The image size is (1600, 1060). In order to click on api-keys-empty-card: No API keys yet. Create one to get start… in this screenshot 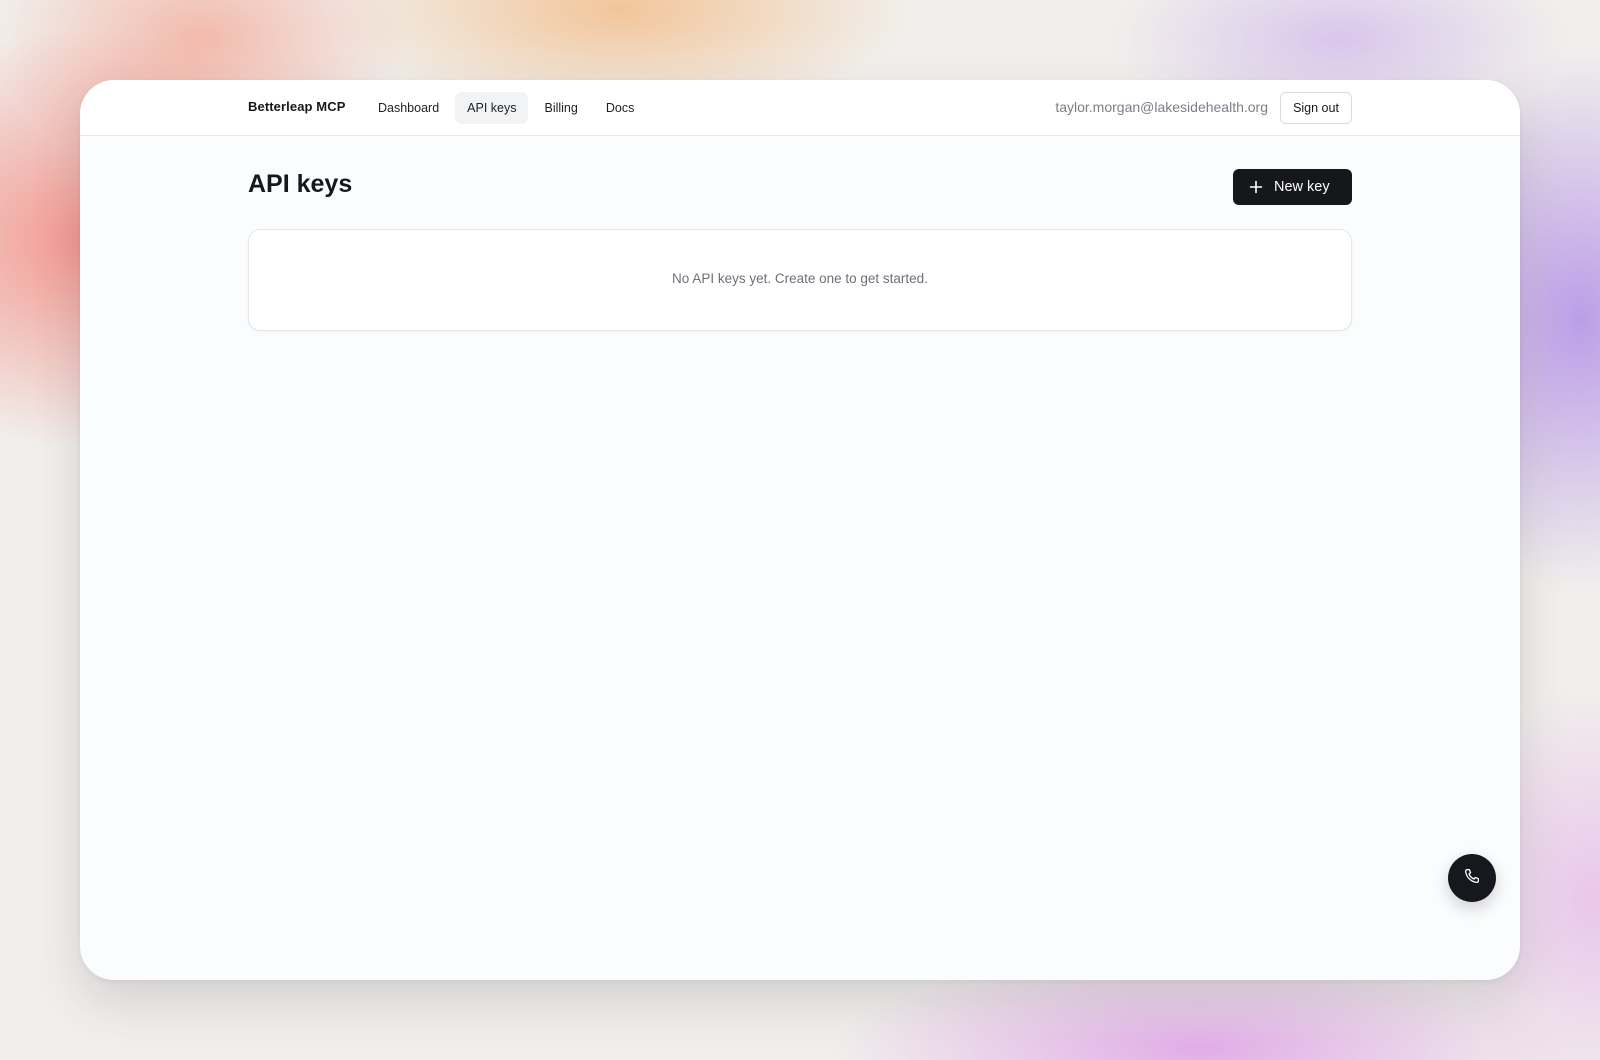, I will do `click(800, 280)`.